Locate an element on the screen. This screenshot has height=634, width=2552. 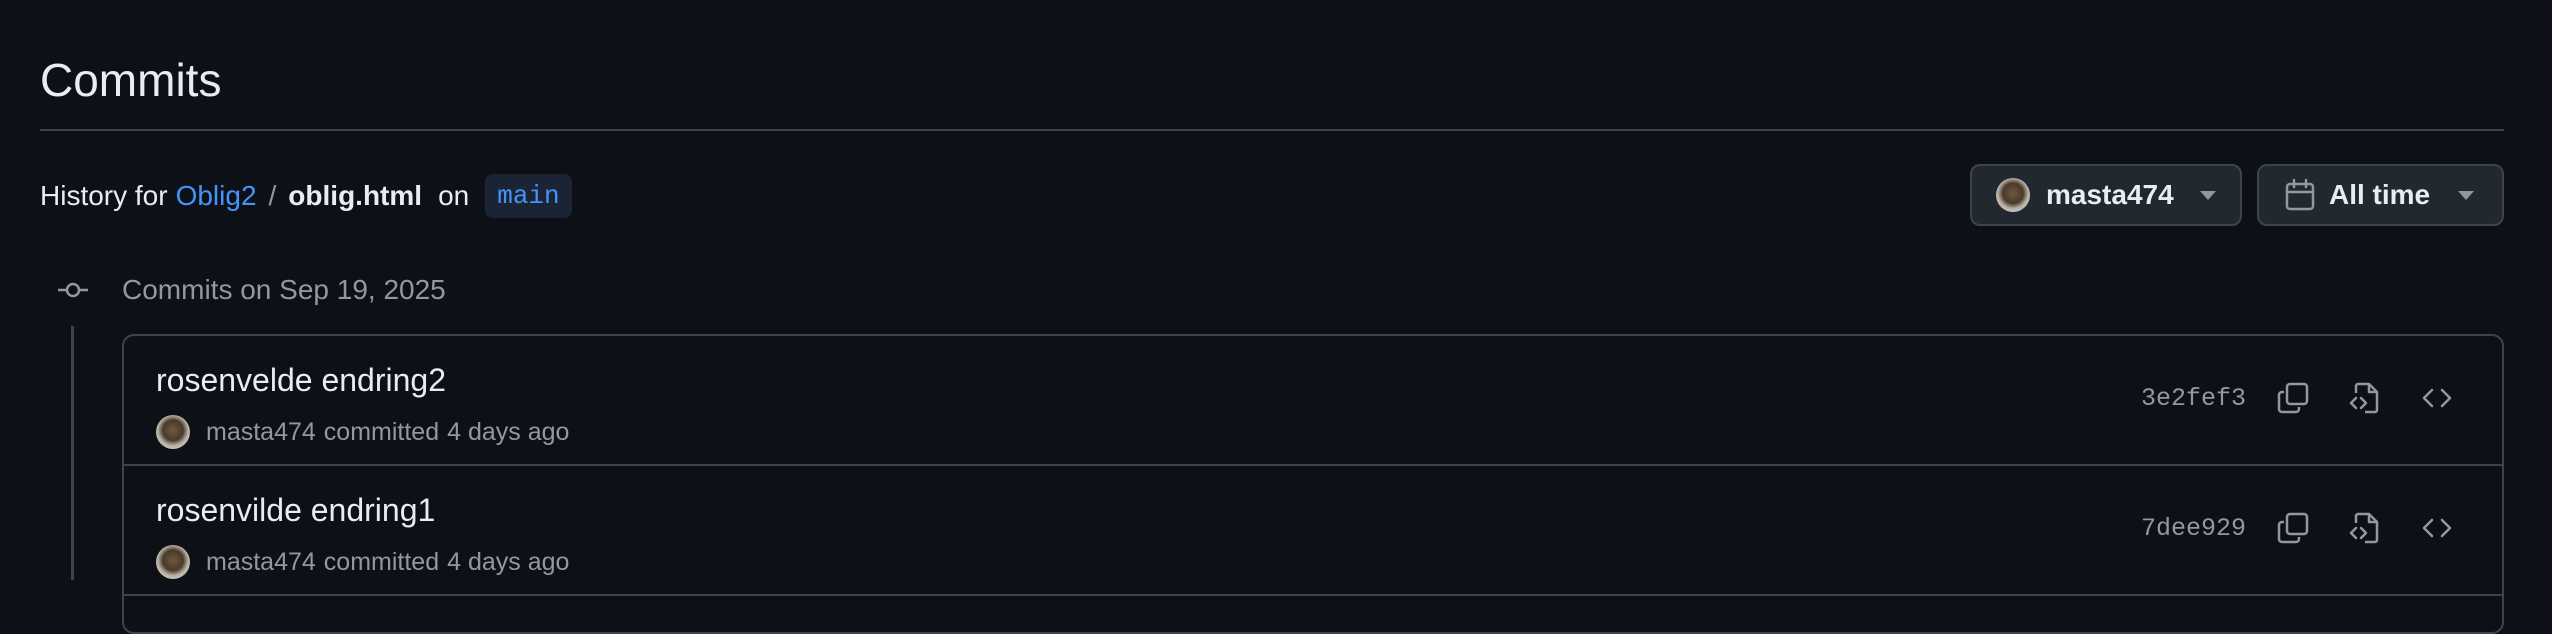
git-commit-icon is located at coordinates (73, 290).